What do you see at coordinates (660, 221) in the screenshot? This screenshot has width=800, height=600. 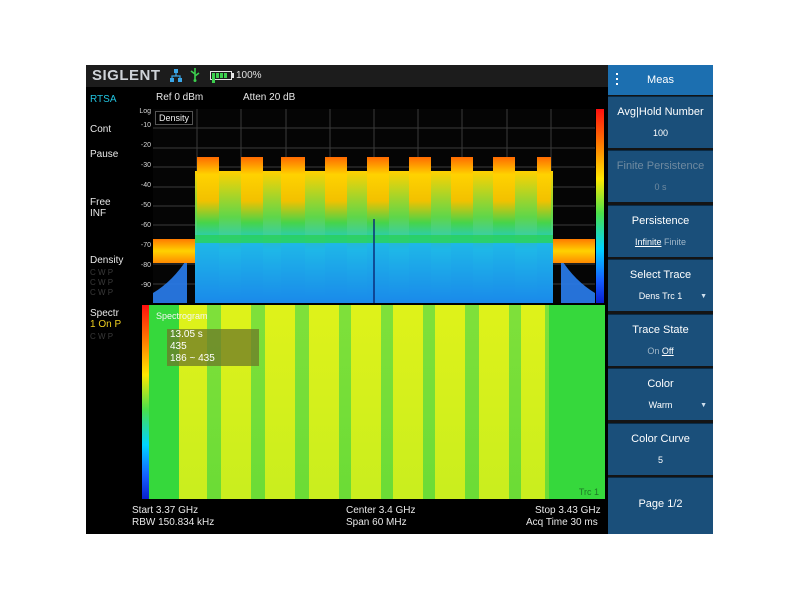 I see `softkey-title: Persistence` at bounding box center [660, 221].